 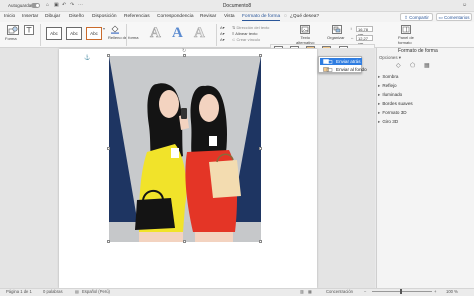 What do you see at coordinates (175, 16) in the screenshot?
I see `tab-correspondencia: Correspondencia` at bounding box center [175, 16].